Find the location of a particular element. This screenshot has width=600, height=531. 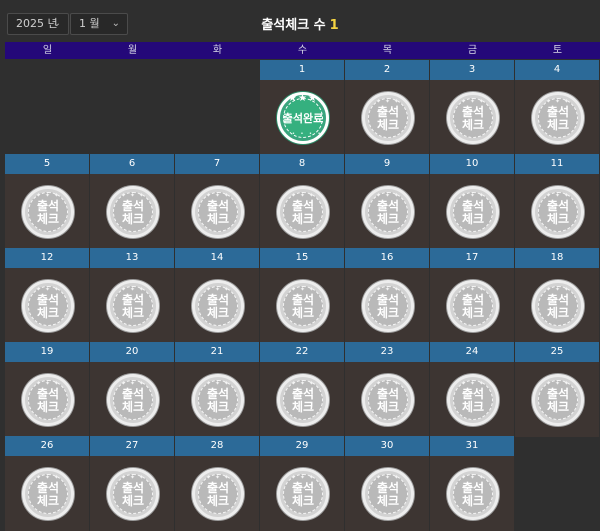

day-number: 9 is located at coordinates (387, 164).